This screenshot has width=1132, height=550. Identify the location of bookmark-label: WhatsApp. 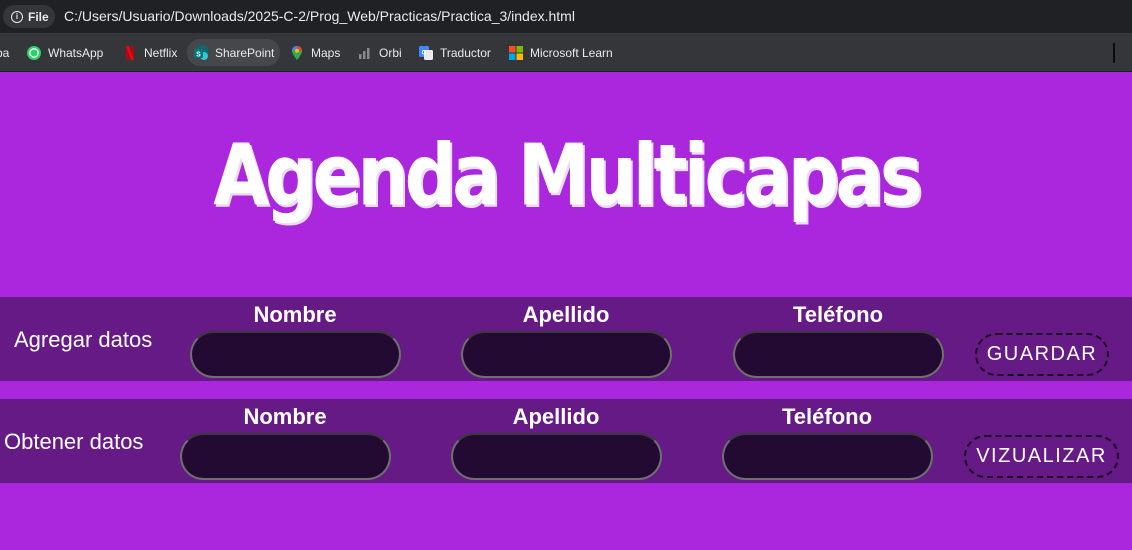
(76, 52).